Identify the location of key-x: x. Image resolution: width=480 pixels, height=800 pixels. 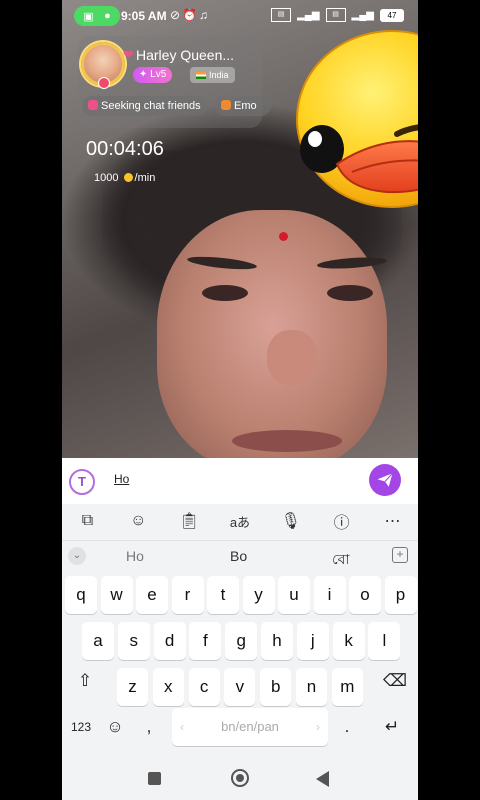
(168, 687).